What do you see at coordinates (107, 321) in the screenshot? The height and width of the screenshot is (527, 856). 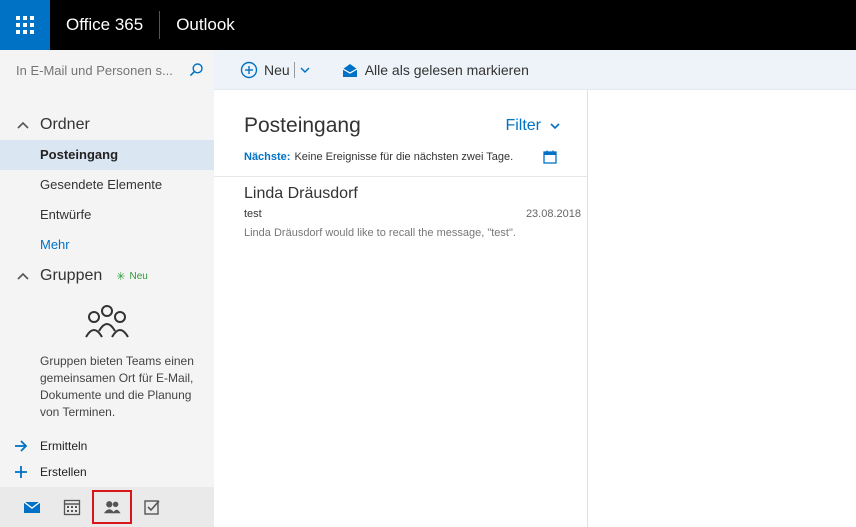 I see `groups-icon` at bounding box center [107, 321].